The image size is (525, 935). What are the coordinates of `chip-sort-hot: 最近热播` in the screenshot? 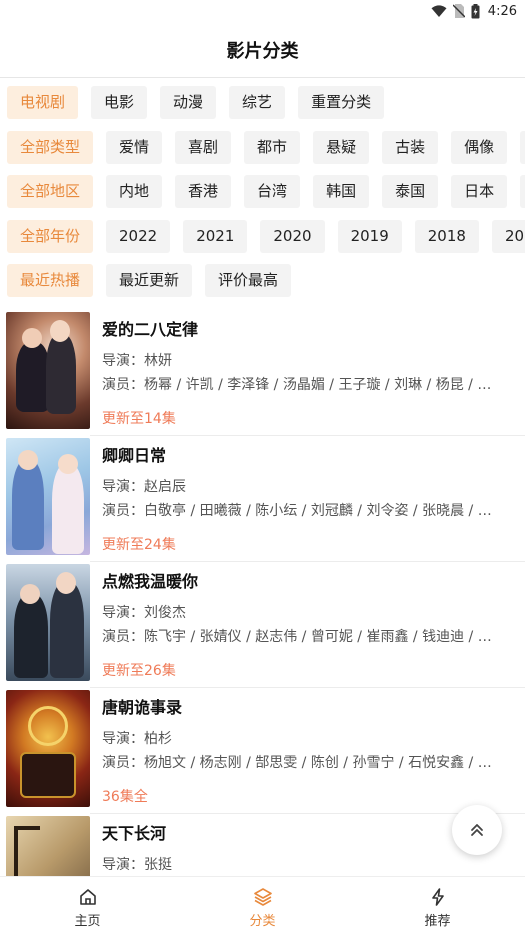 It's located at (50, 280).